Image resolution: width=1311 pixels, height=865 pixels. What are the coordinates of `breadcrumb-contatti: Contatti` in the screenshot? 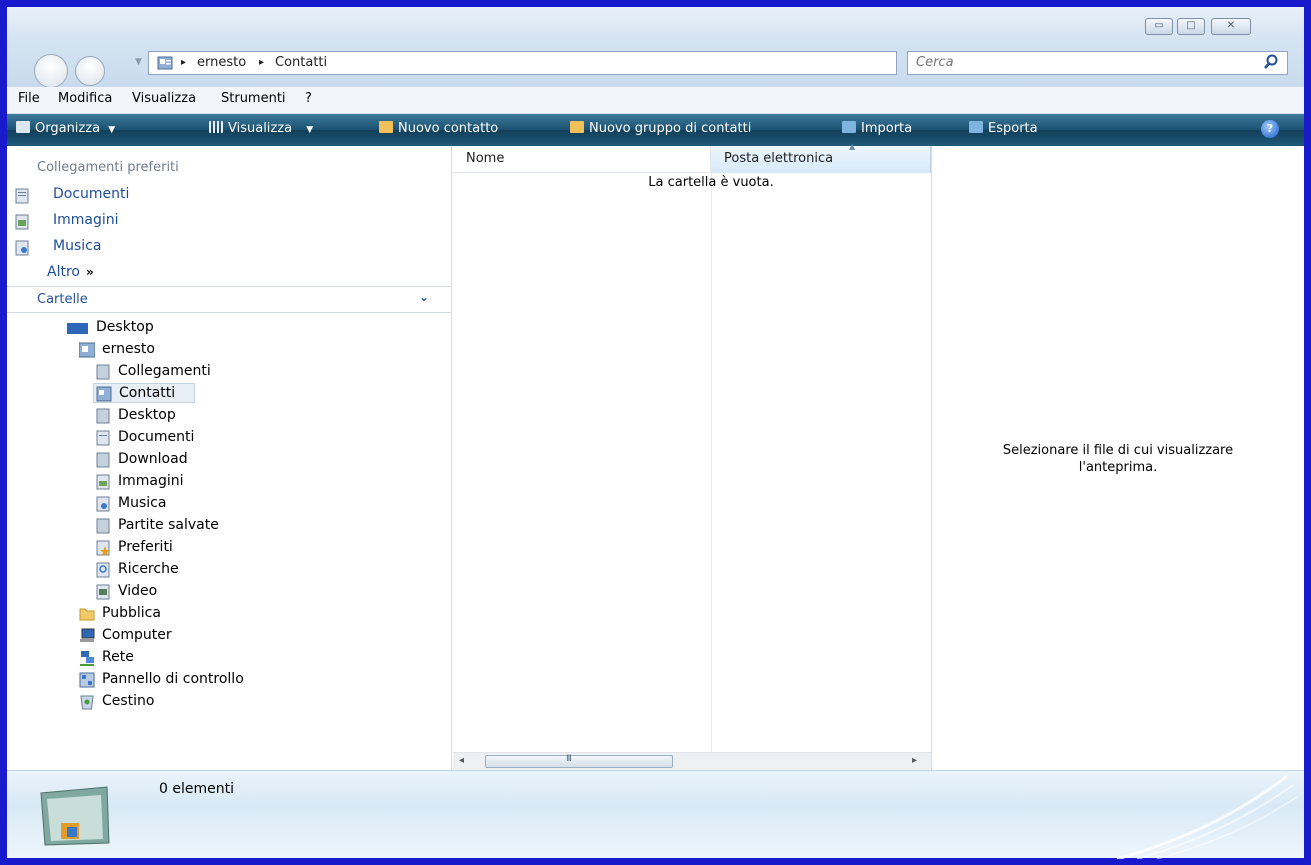 It's located at (301, 62).